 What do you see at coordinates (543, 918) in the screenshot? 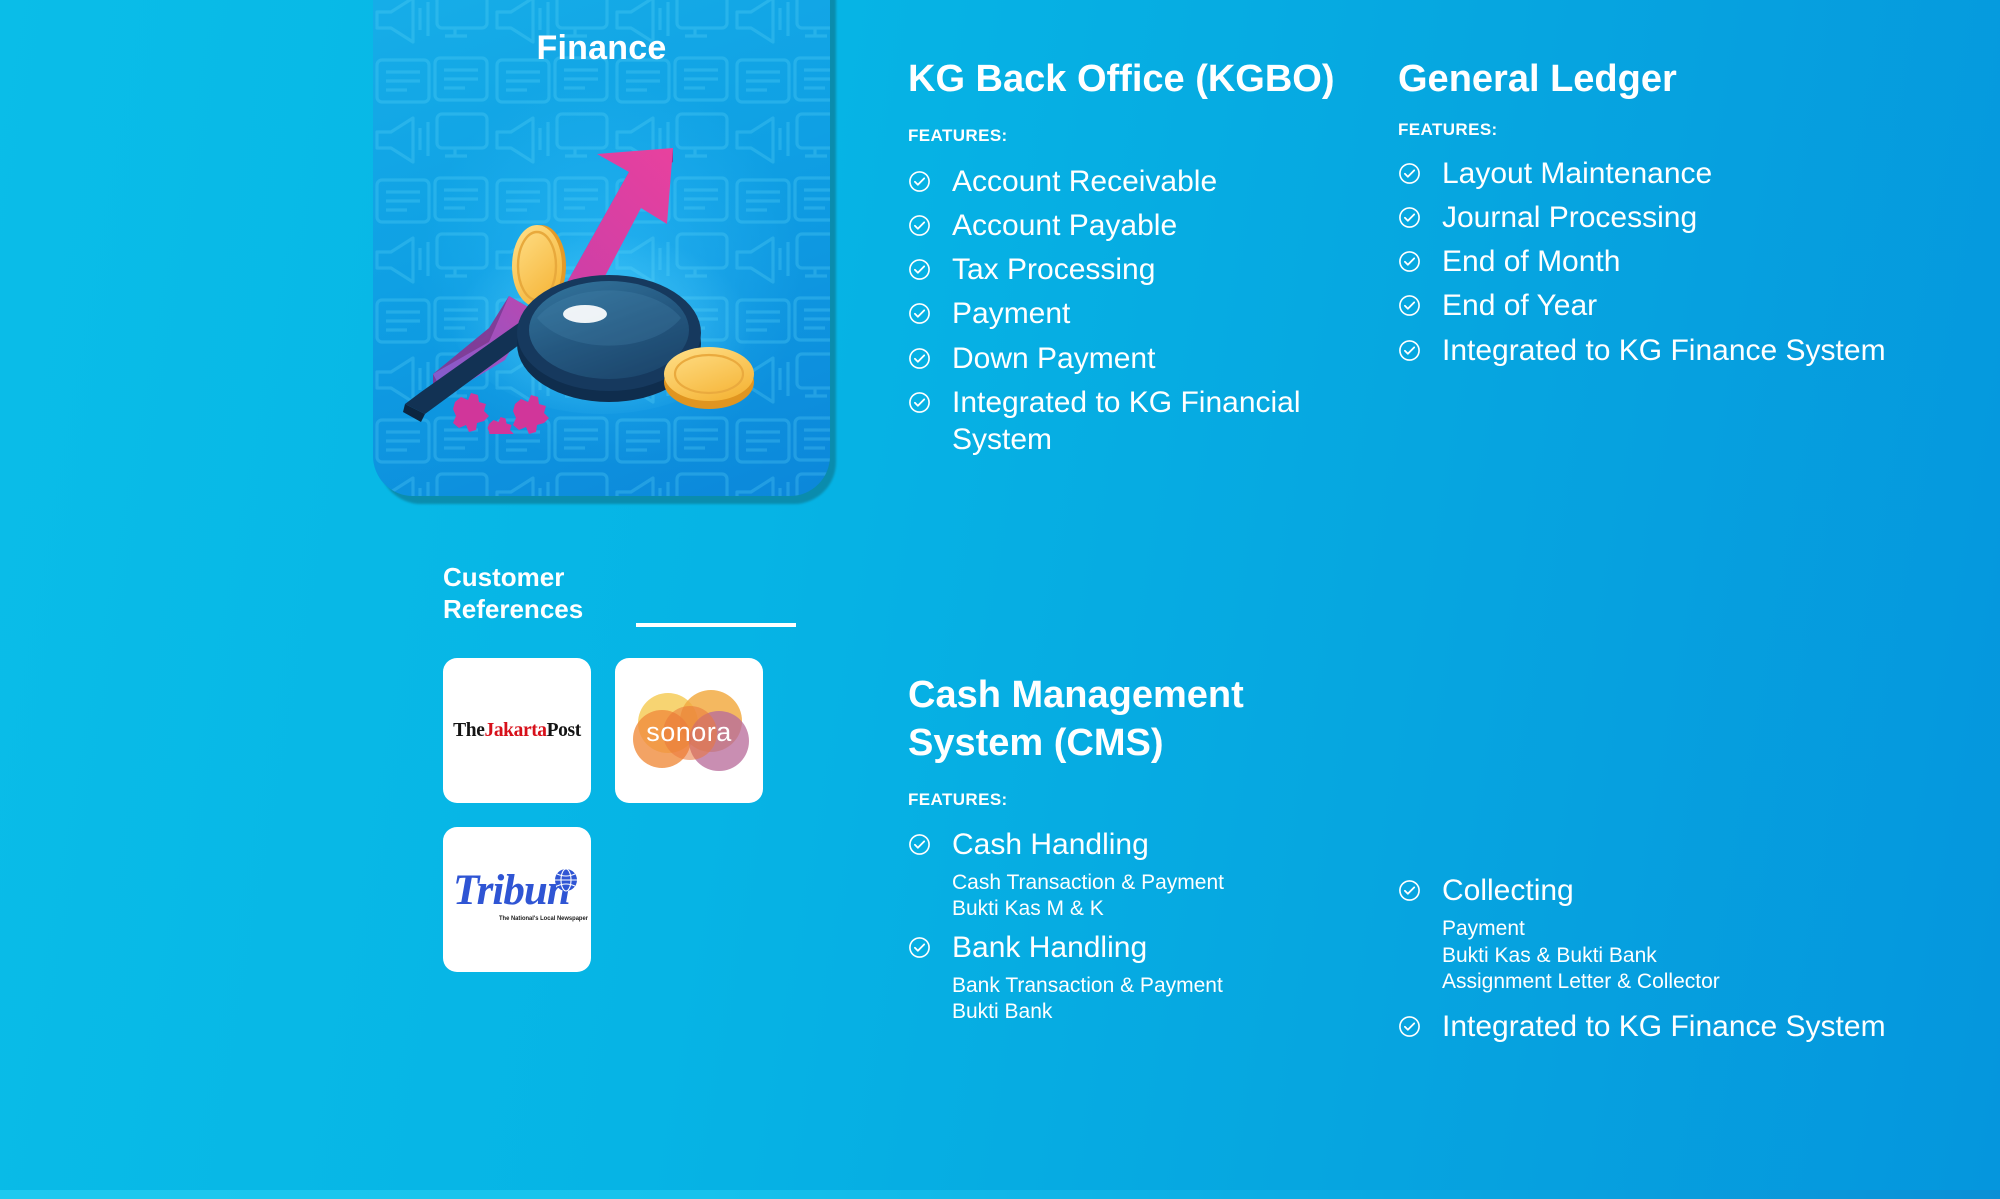
I see `tribun-logo-tagline: The National's Local Newspaper` at bounding box center [543, 918].